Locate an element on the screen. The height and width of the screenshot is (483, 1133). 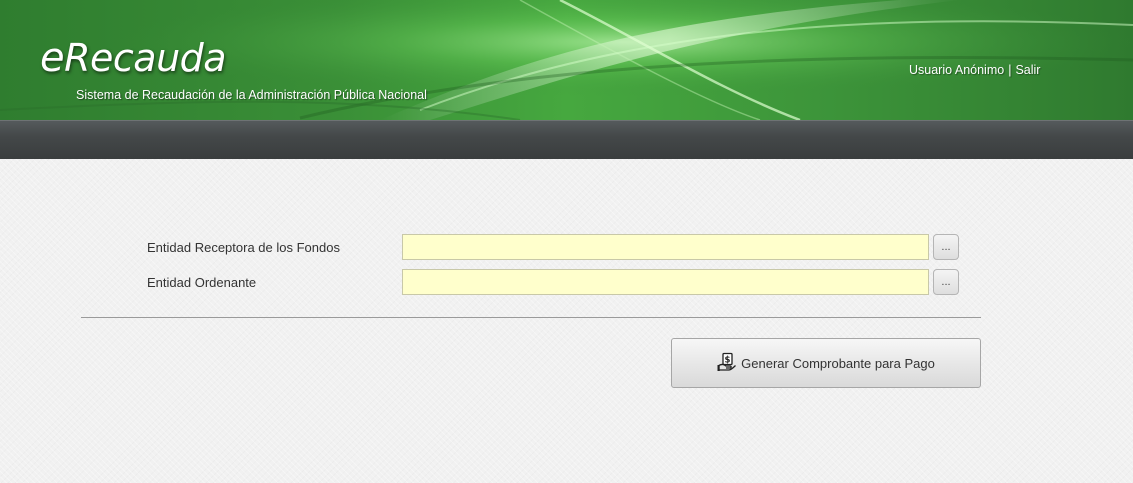
form-divider is located at coordinates (531, 317).